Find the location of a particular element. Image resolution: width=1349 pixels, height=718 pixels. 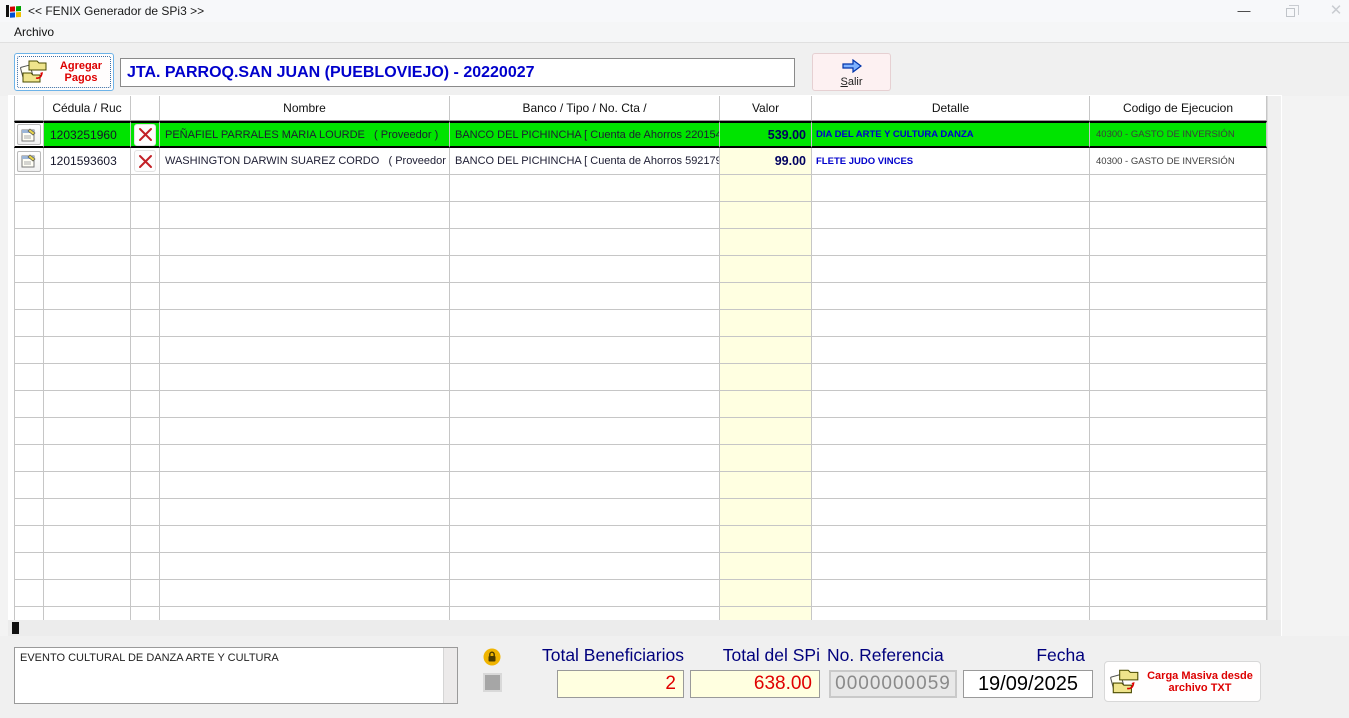

toolbar: Agregar Pagos Salir is located at coordinates (674, 69).